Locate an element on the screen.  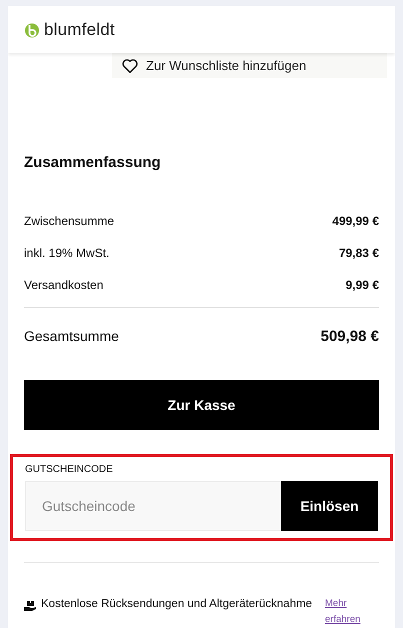
total-value: 509,98 € is located at coordinates (349, 336).